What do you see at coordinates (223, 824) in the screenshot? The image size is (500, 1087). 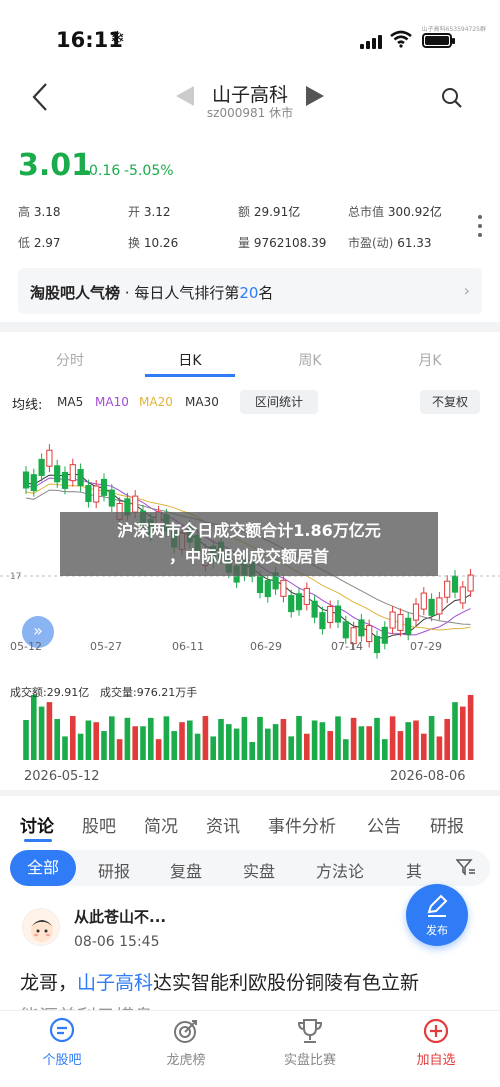 I see `tab-news: 资讯` at bounding box center [223, 824].